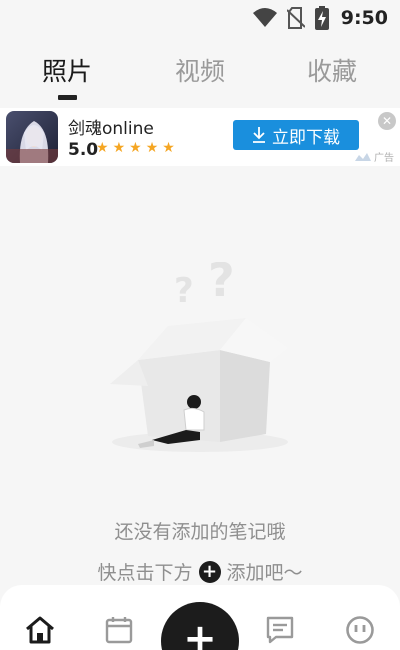  I want to click on status-bar: 9:50, so click(200, 18).